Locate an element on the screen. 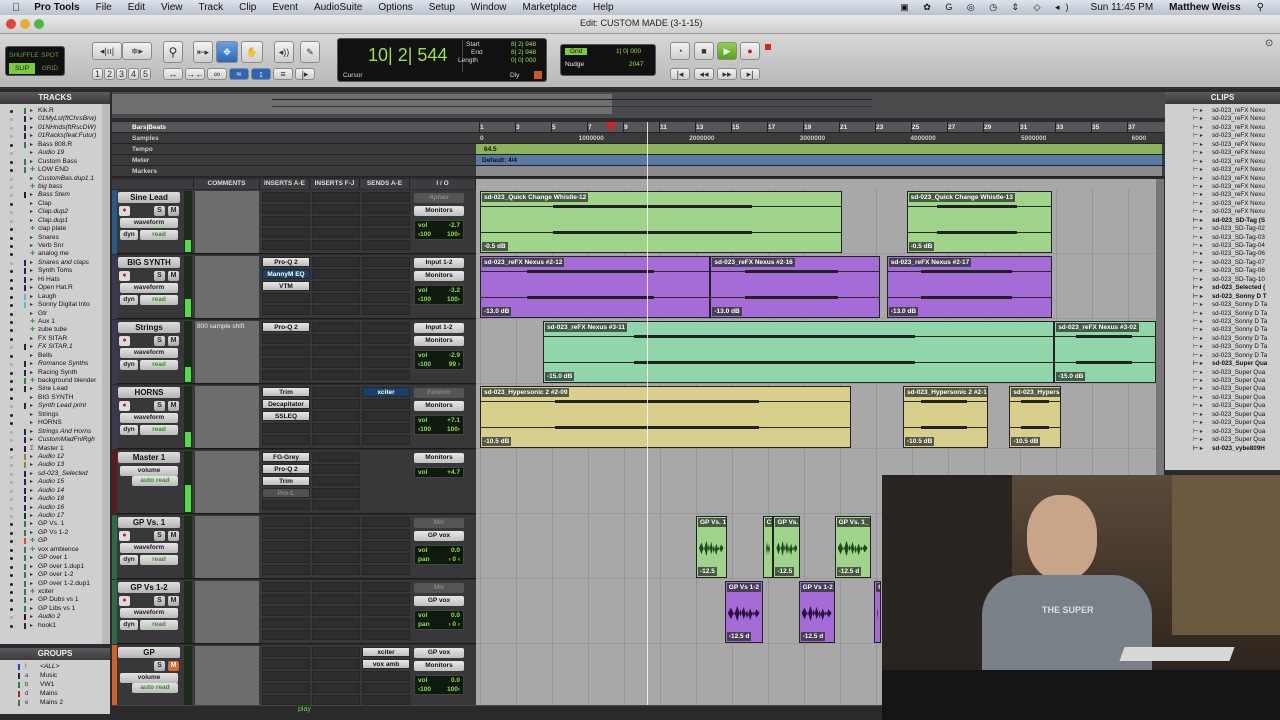  track-list-item: ▸ Clap.dup1 is located at coordinates (55, 221).